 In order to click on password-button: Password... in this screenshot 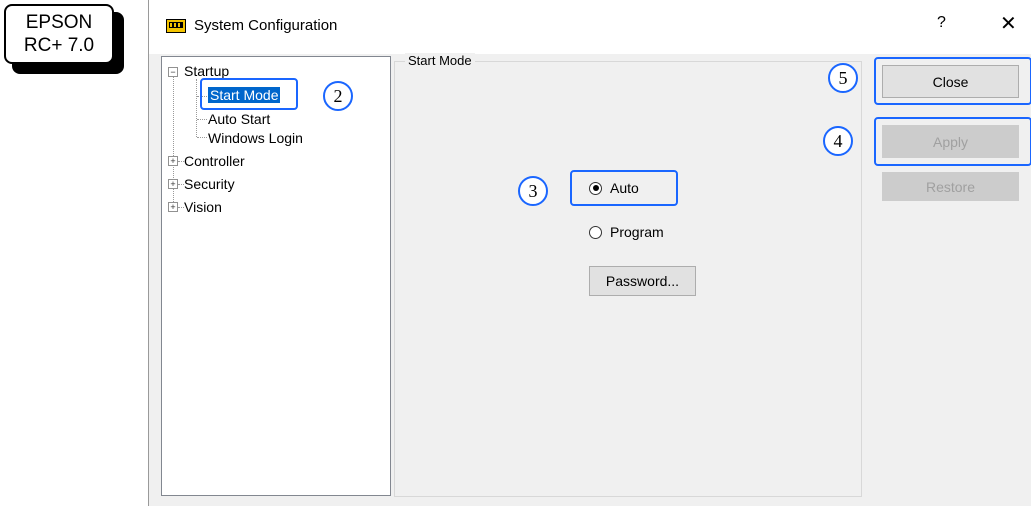, I will do `click(642, 281)`.